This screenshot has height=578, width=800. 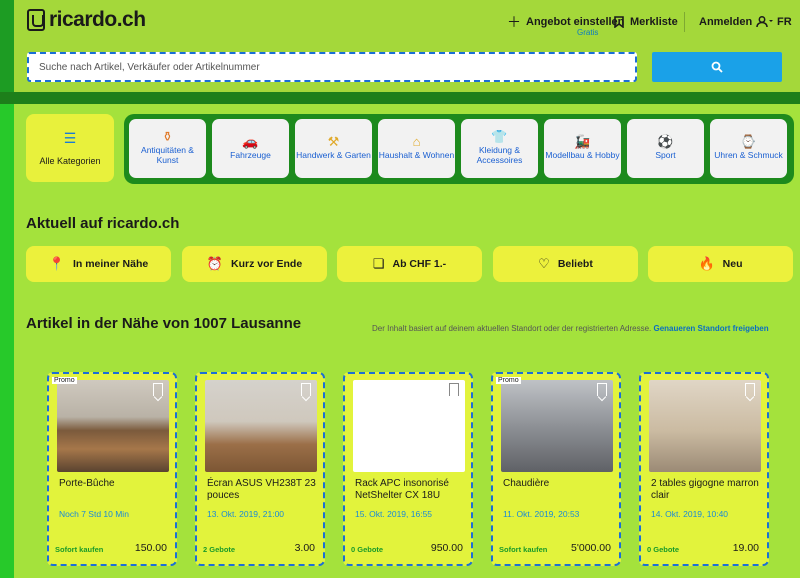 I want to click on category-crafts-garden: ⚒ Handwerk & Garten, so click(x=333, y=148).